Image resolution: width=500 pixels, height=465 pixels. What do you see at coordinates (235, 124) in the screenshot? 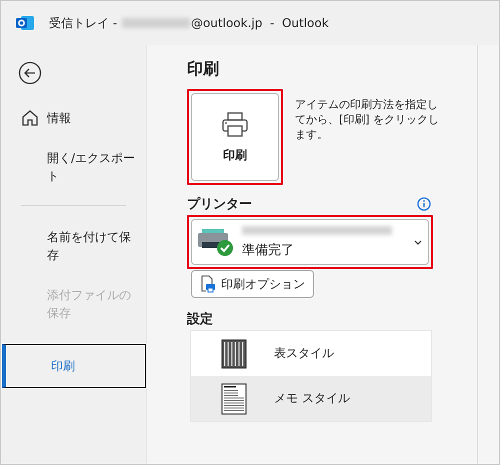
I see `printer-icon` at bounding box center [235, 124].